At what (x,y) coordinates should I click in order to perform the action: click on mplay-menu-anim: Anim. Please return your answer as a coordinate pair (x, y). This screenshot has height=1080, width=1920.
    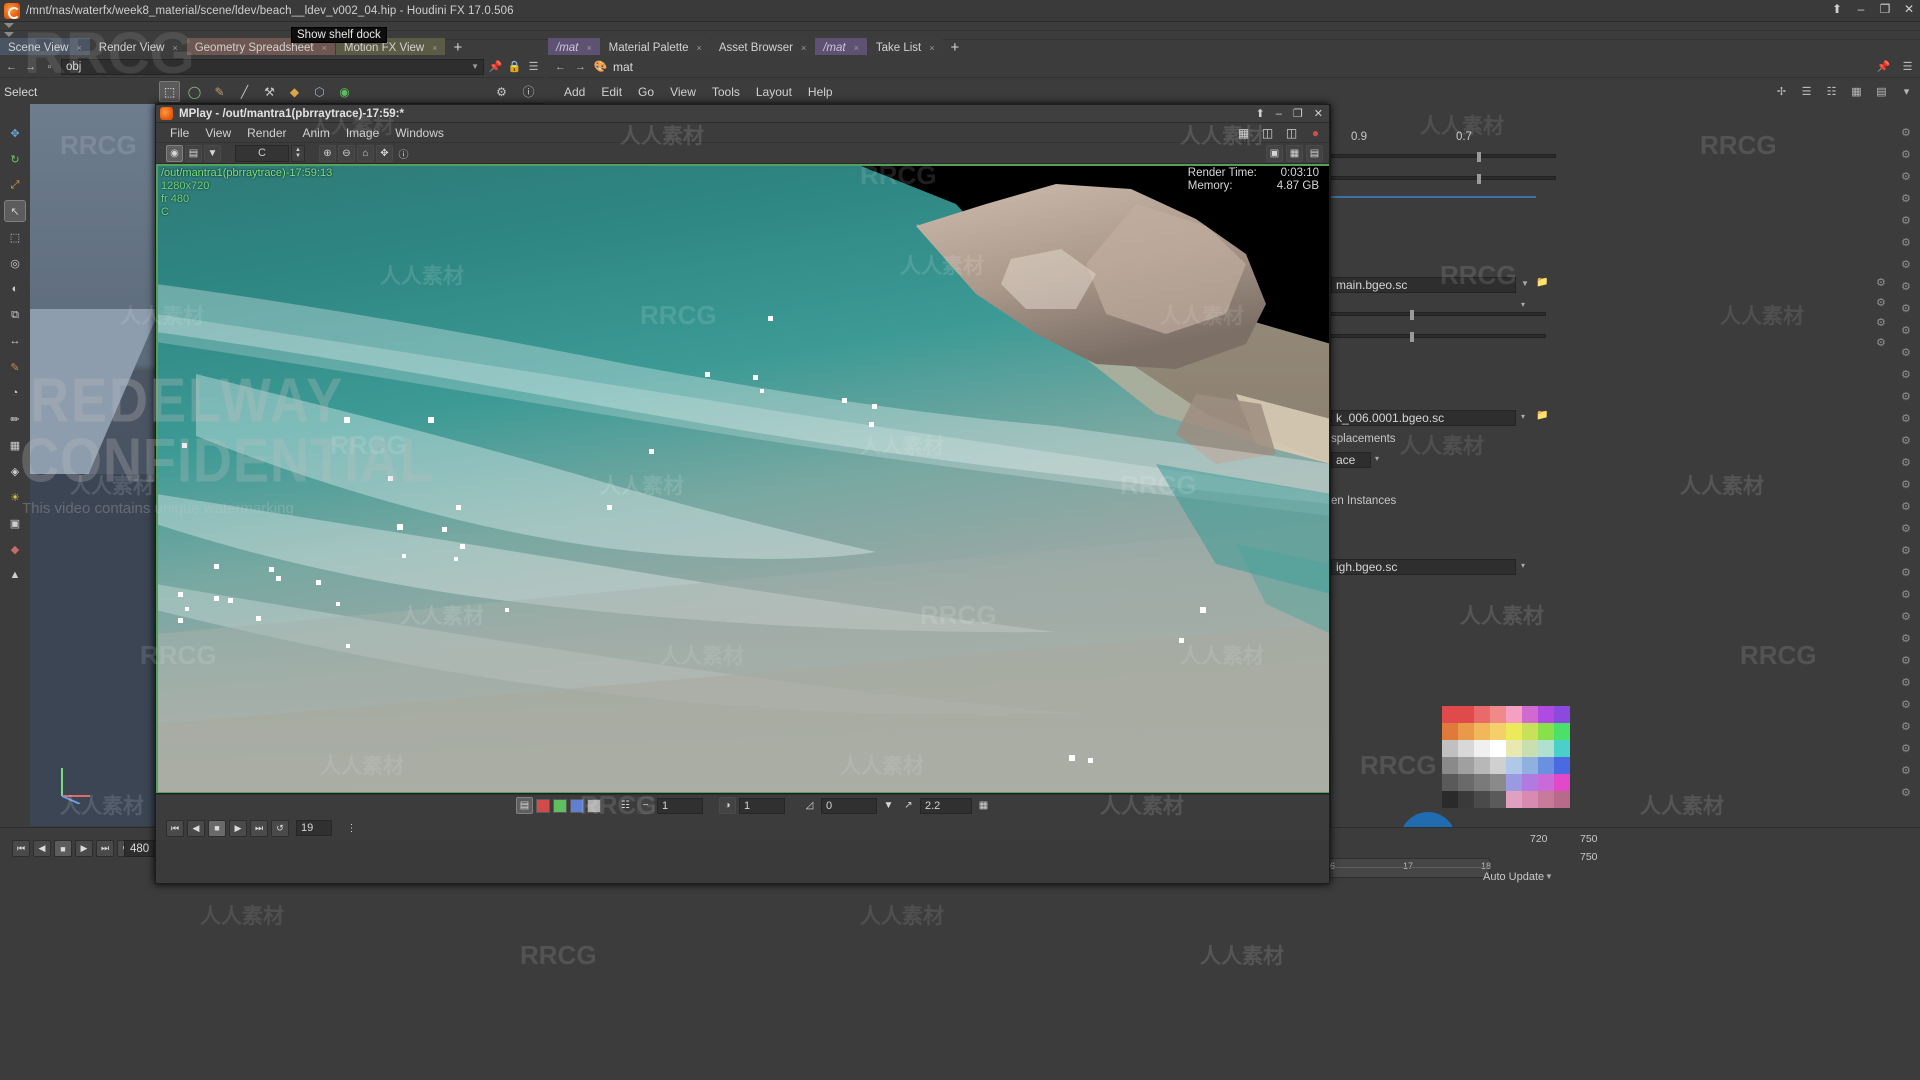
    Looking at the image, I should click on (316, 133).